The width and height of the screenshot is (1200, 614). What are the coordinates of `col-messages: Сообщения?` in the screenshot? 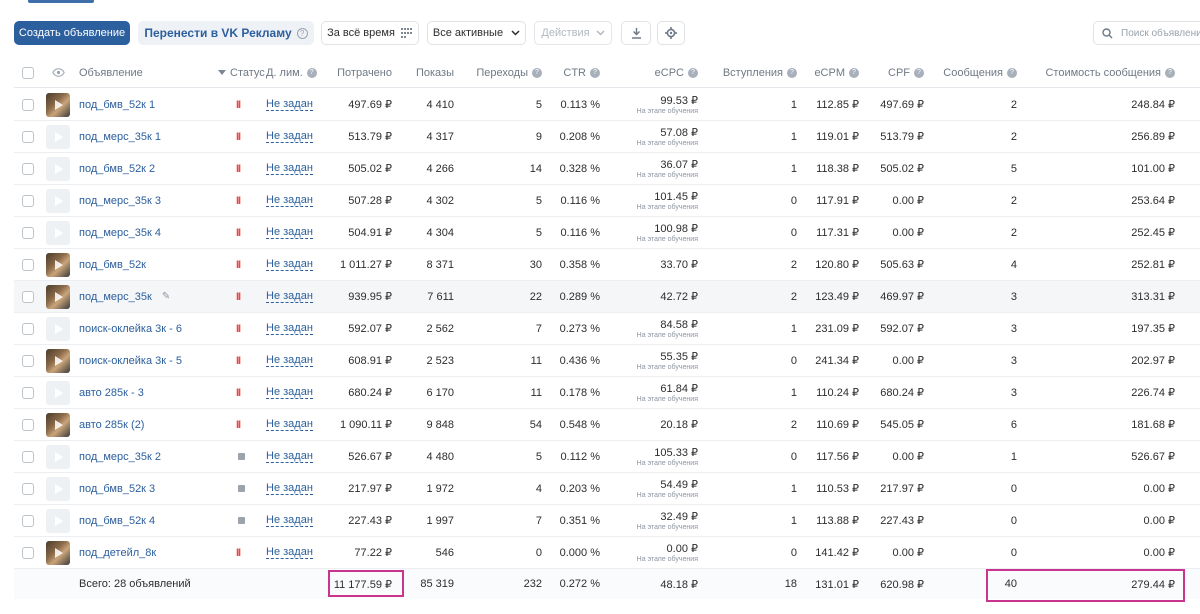 It's located at (975, 72).